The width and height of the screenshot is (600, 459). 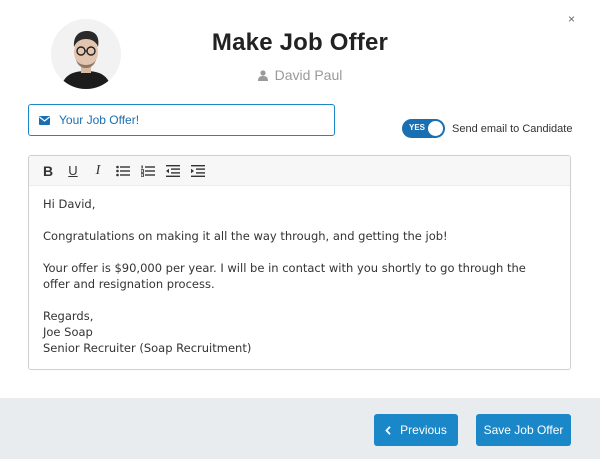 What do you see at coordinates (68, 332) in the screenshot?
I see `signature-name: Joe Soap` at bounding box center [68, 332].